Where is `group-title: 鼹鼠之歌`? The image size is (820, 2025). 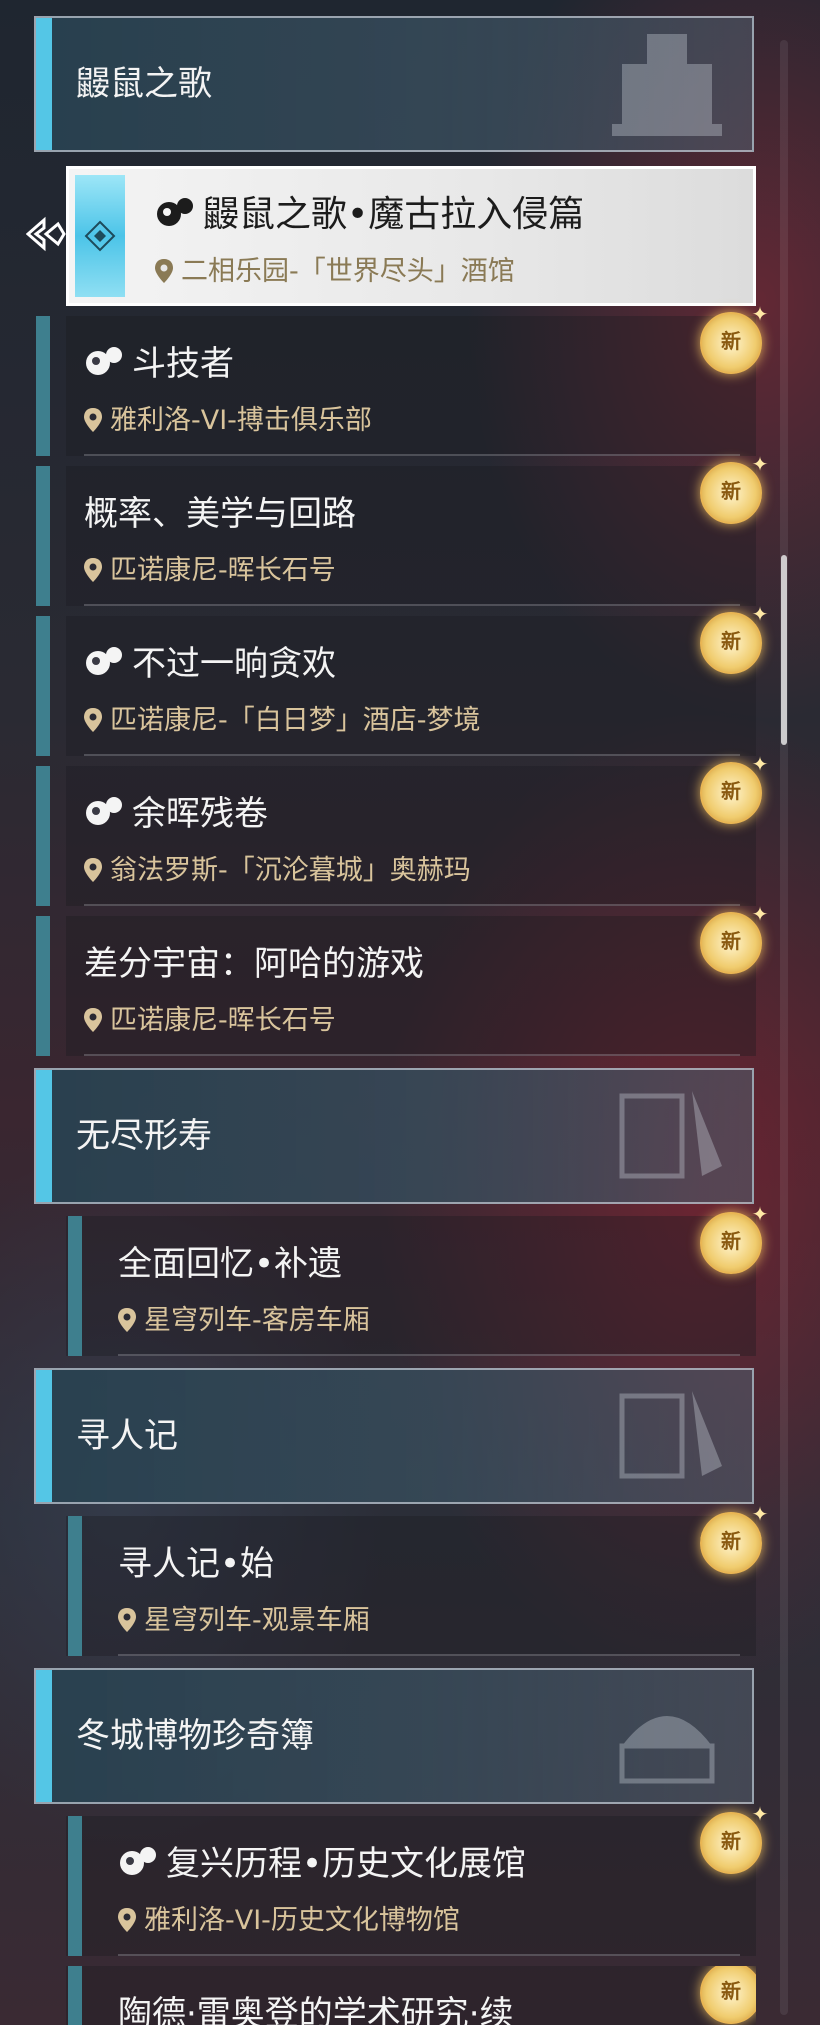 group-title: 鼹鼠之歌 is located at coordinates (144, 84).